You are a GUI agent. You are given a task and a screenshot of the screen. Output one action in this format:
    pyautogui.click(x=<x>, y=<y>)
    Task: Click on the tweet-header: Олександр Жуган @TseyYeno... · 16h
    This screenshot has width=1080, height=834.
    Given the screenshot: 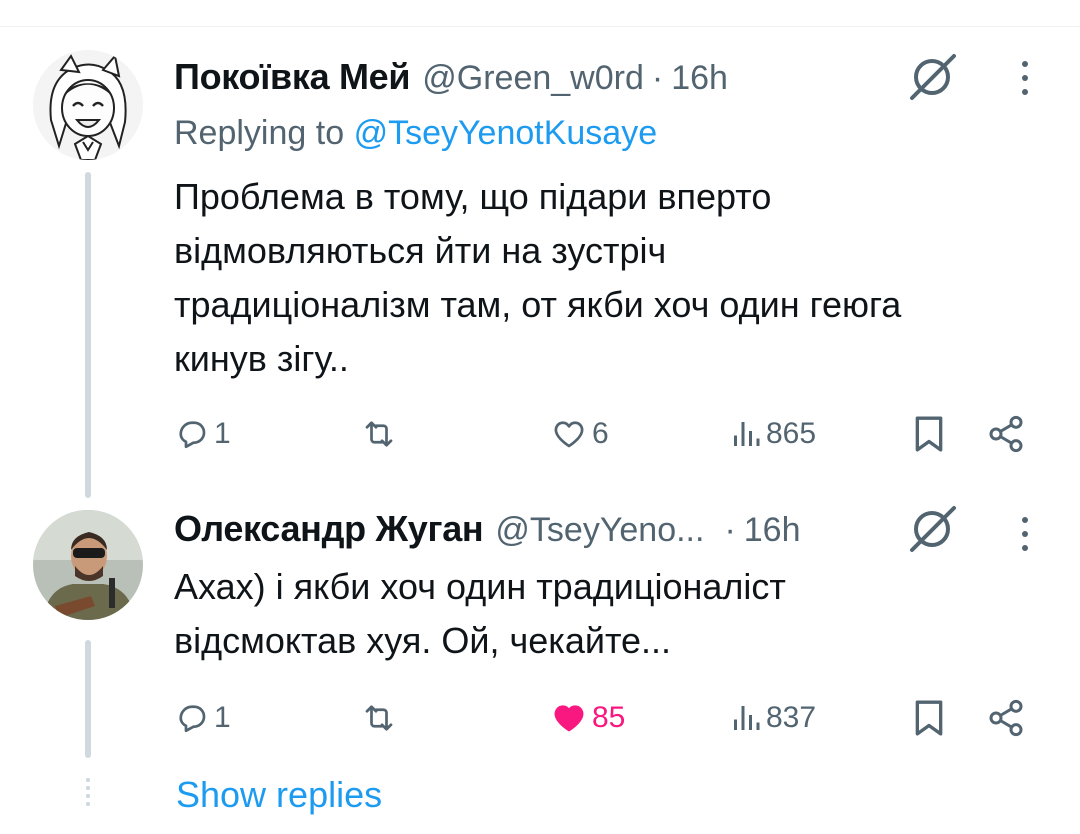 What is the action you would take?
    pyautogui.click(x=487, y=529)
    